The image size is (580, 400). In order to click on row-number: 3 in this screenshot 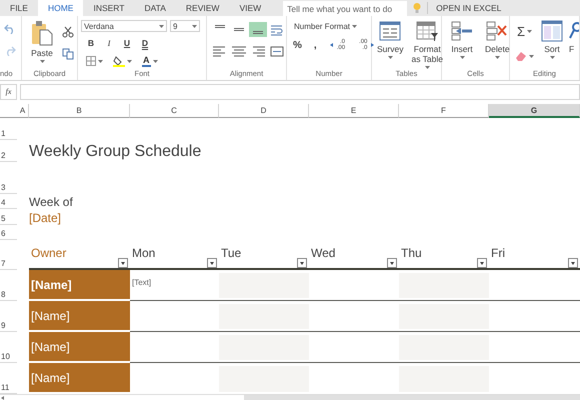, I will do `click(8, 178)`.